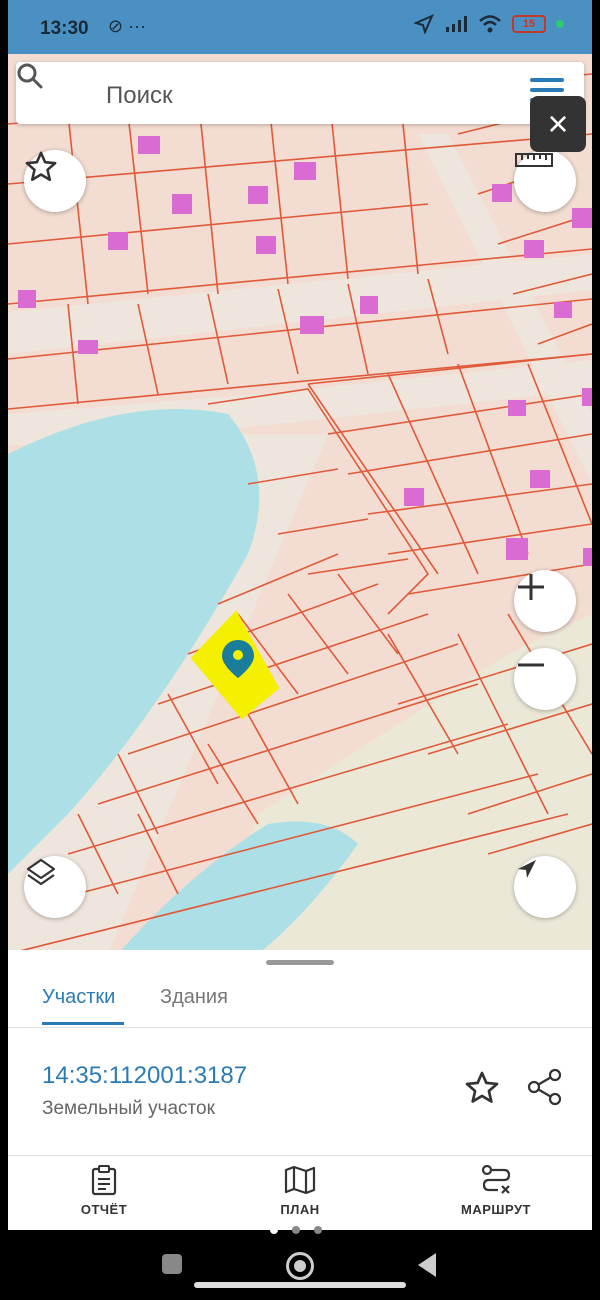  I want to click on parcel-card: 14:35:112001:3187 Земельный участок, so click(300, 1092).